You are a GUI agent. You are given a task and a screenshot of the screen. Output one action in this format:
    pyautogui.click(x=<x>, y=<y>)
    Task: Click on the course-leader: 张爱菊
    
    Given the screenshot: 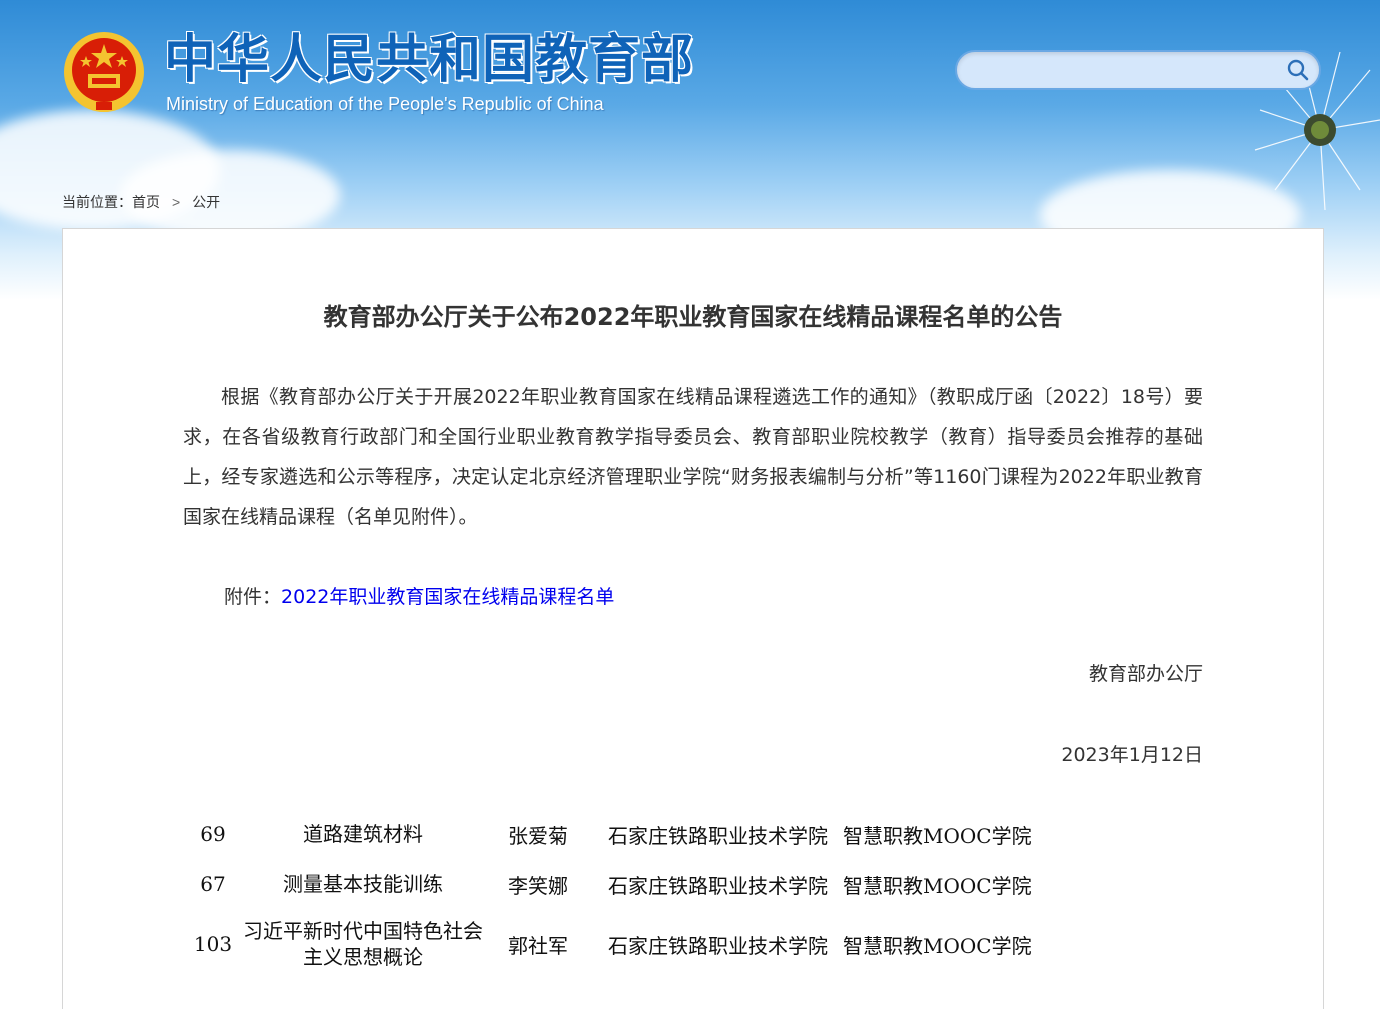 What is the action you would take?
    pyautogui.click(x=538, y=835)
    